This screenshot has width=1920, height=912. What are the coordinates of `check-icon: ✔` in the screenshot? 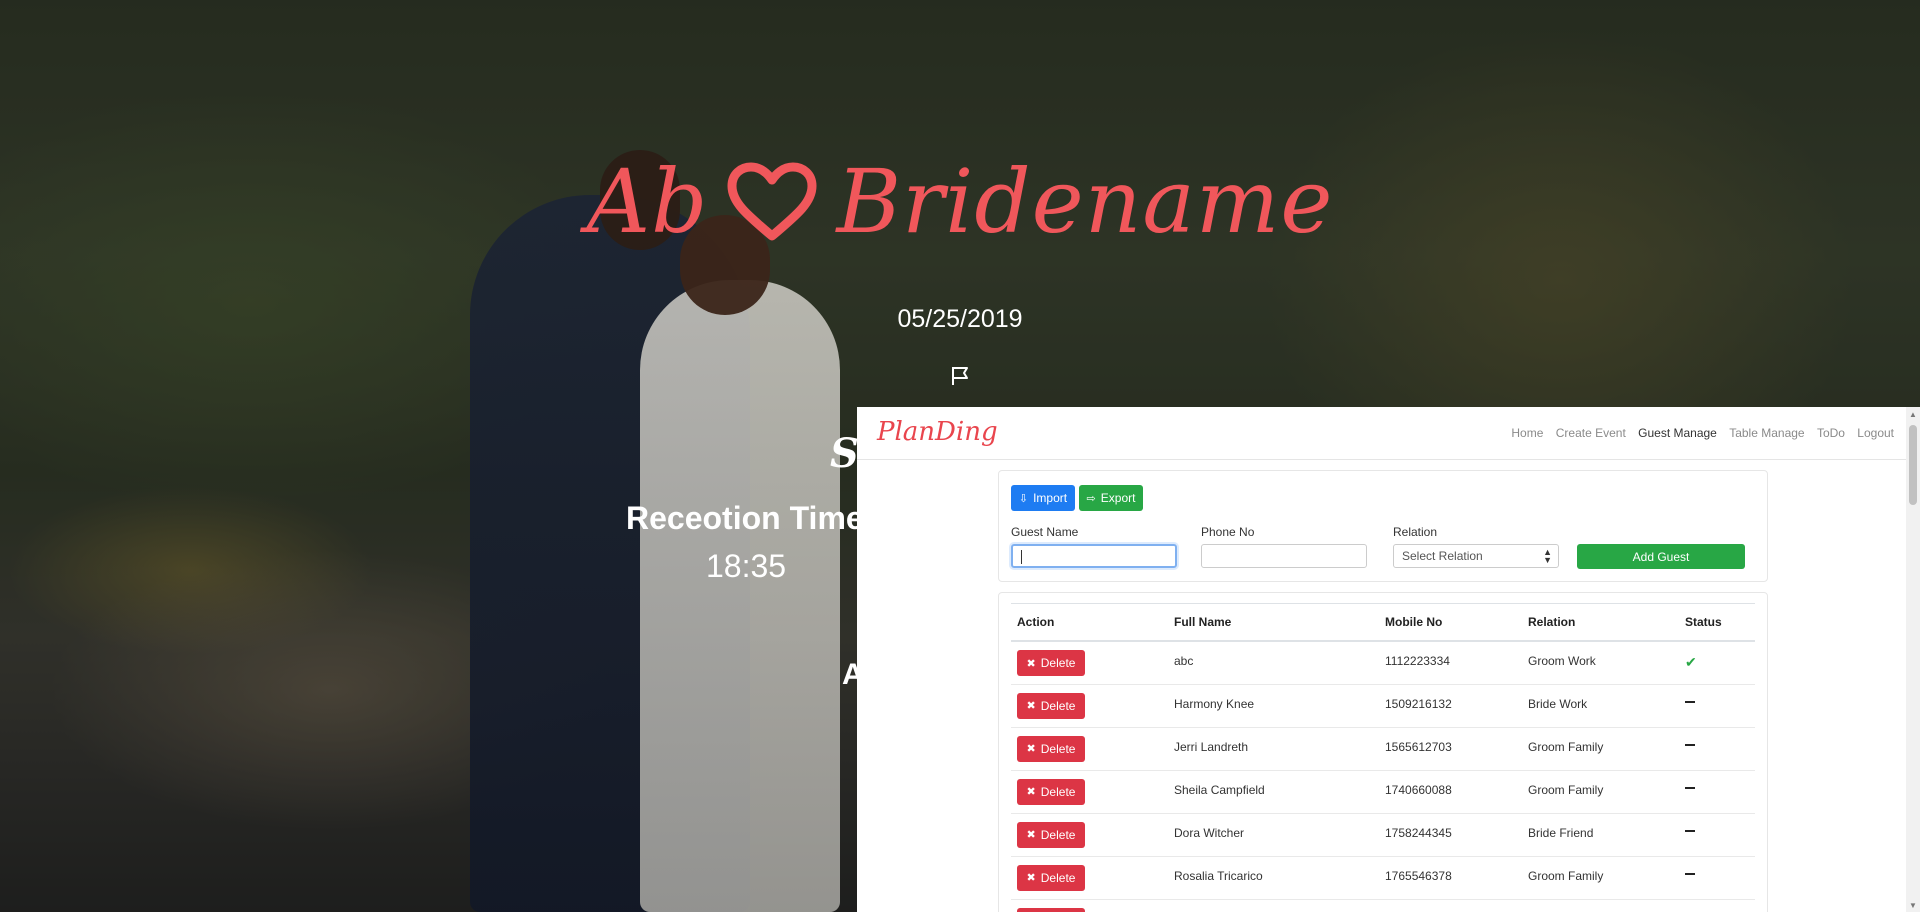 It's located at (1691, 662).